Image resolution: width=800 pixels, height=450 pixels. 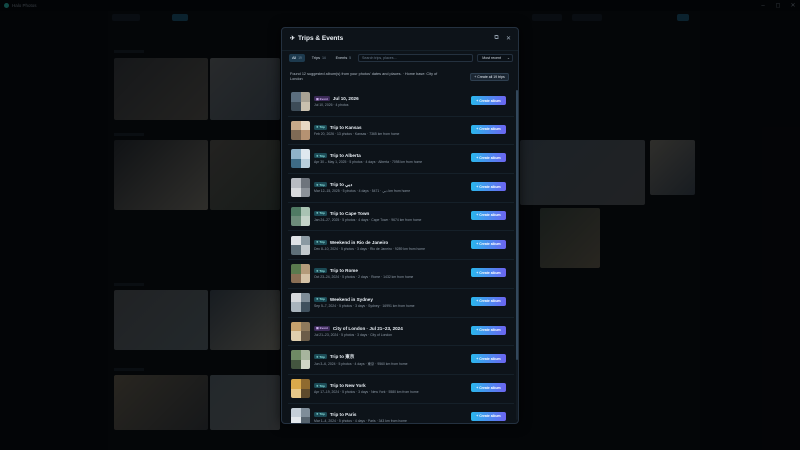 I want to click on item-subtitle: Jul 10, 2026 · 4 photos, so click(x=331, y=105).